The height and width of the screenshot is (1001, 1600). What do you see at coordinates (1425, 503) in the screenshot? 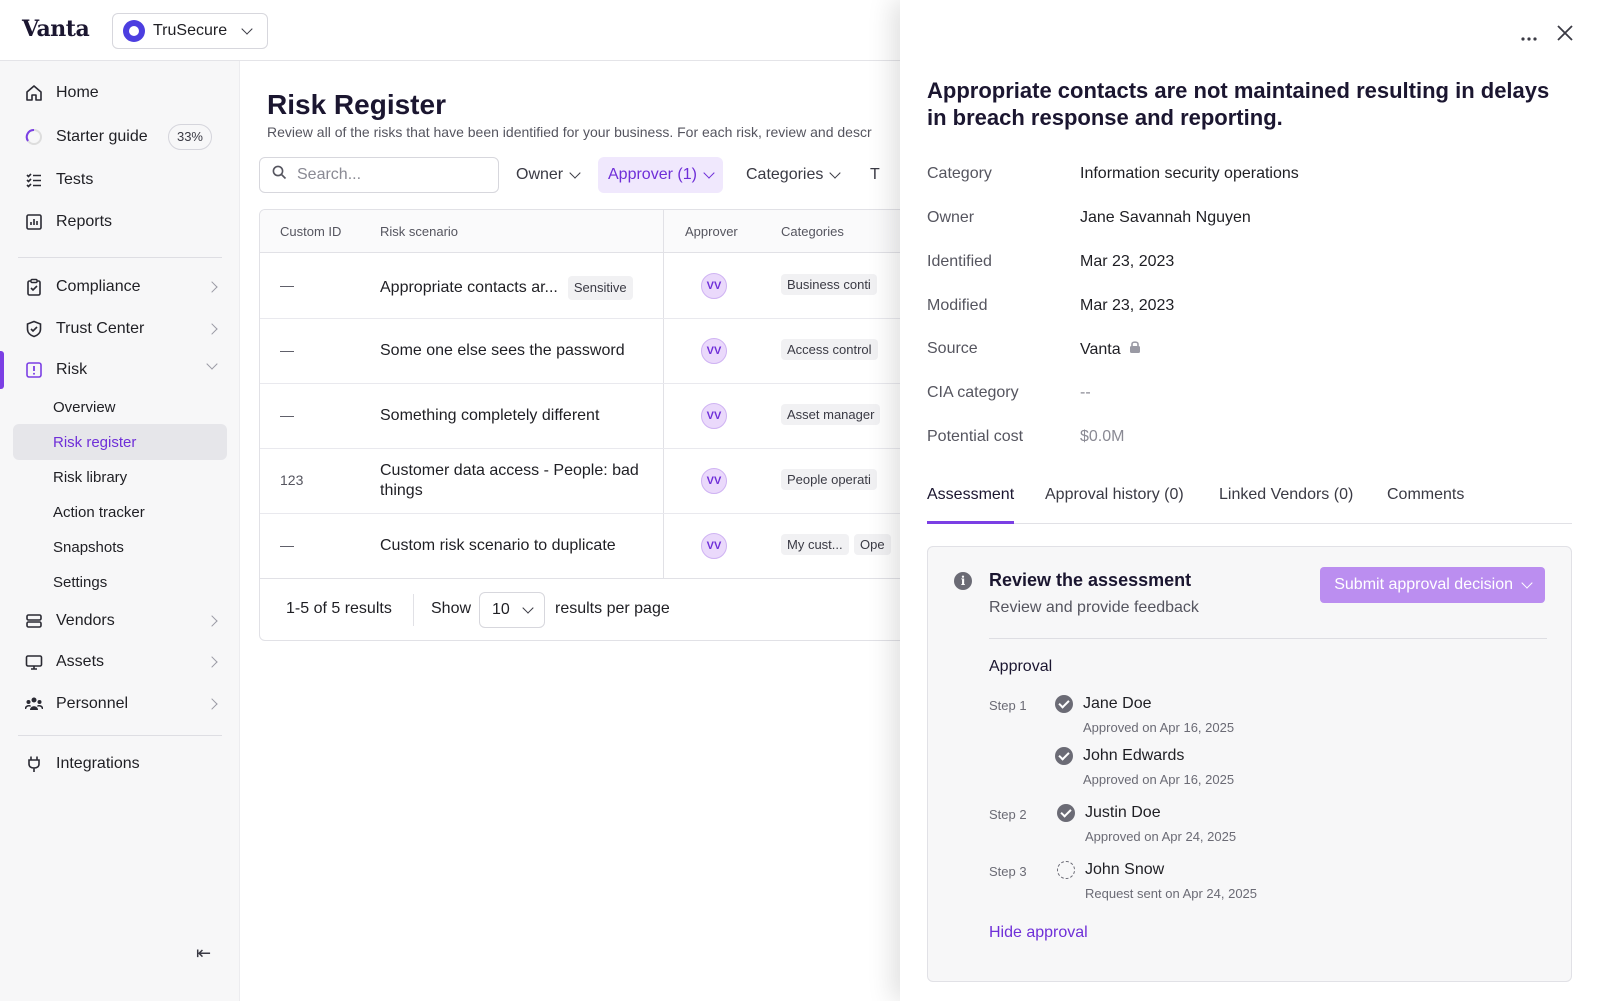
I see `tab-comments: Comments` at bounding box center [1425, 503].